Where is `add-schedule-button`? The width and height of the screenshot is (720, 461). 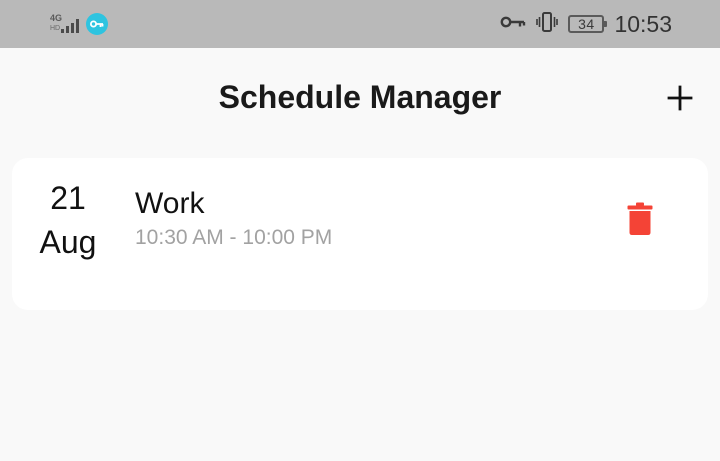 add-schedule-button is located at coordinates (680, 98).